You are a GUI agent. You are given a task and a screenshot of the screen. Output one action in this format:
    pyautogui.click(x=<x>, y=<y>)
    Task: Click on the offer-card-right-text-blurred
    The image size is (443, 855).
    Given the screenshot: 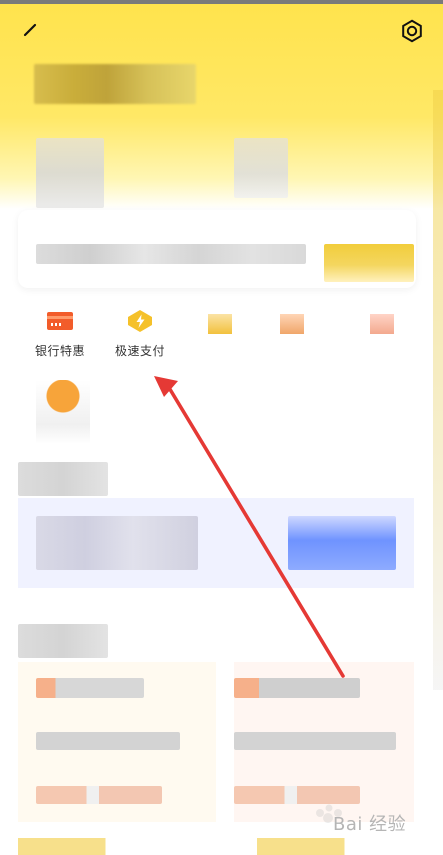 What is the action you would take?
    pyautogui.click(x=315, y=741)
    